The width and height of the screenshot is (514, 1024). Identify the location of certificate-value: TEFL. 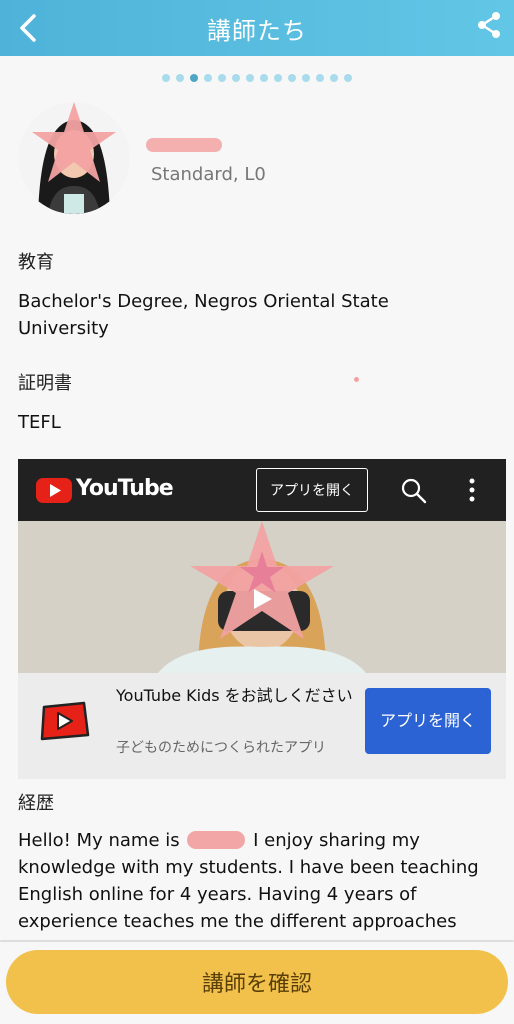
(39, 422).